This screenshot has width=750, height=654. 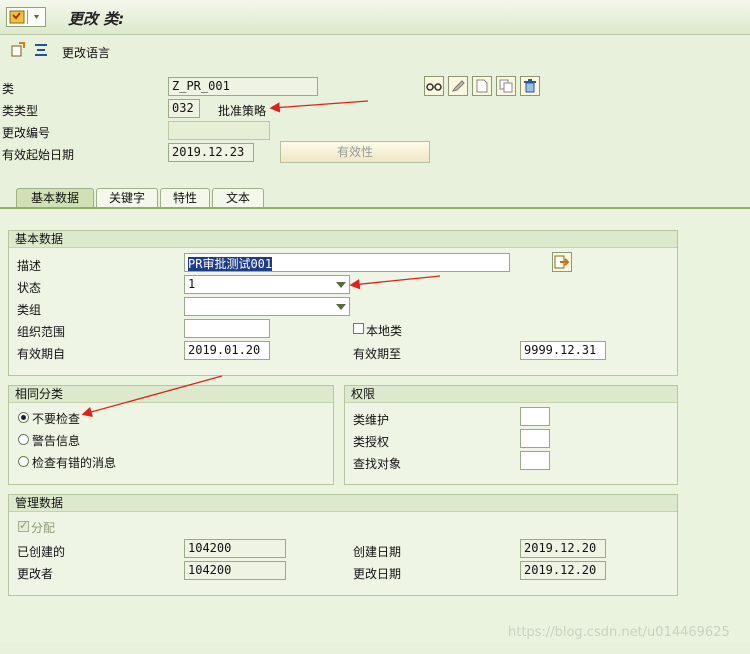 What do you see at coordinates (152, 396) in the screenshot?
I see `arrow-no-check` at bounding box center [152, 396].